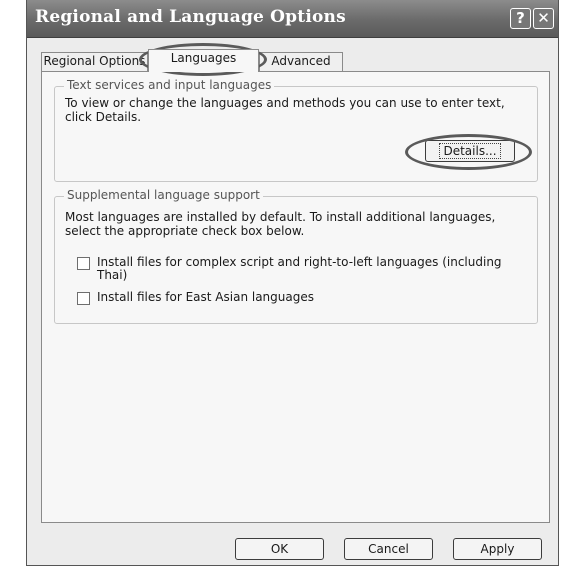  What do you see at coordinates (279, 549) in the screenshot?
I see `ok-button: OK` at bounding box center [279, 549].